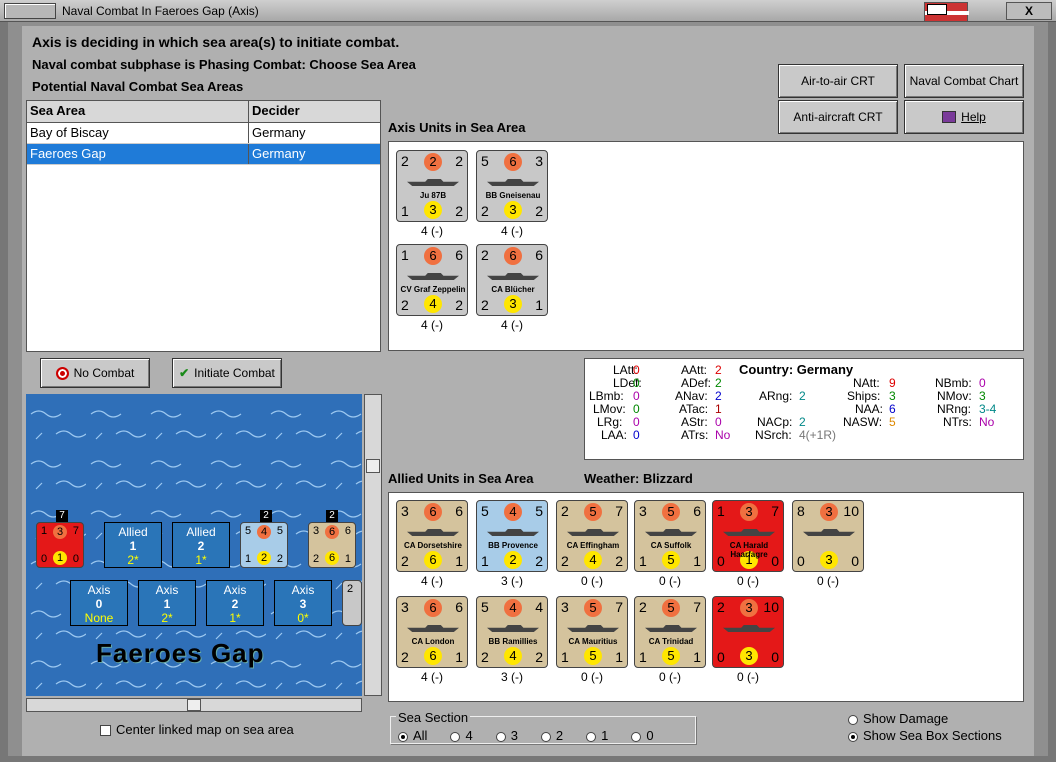  Describe the element at coordinates (235, 603) in the screenshot. I see `axis-box-2: Axis 2 1*` at that location.